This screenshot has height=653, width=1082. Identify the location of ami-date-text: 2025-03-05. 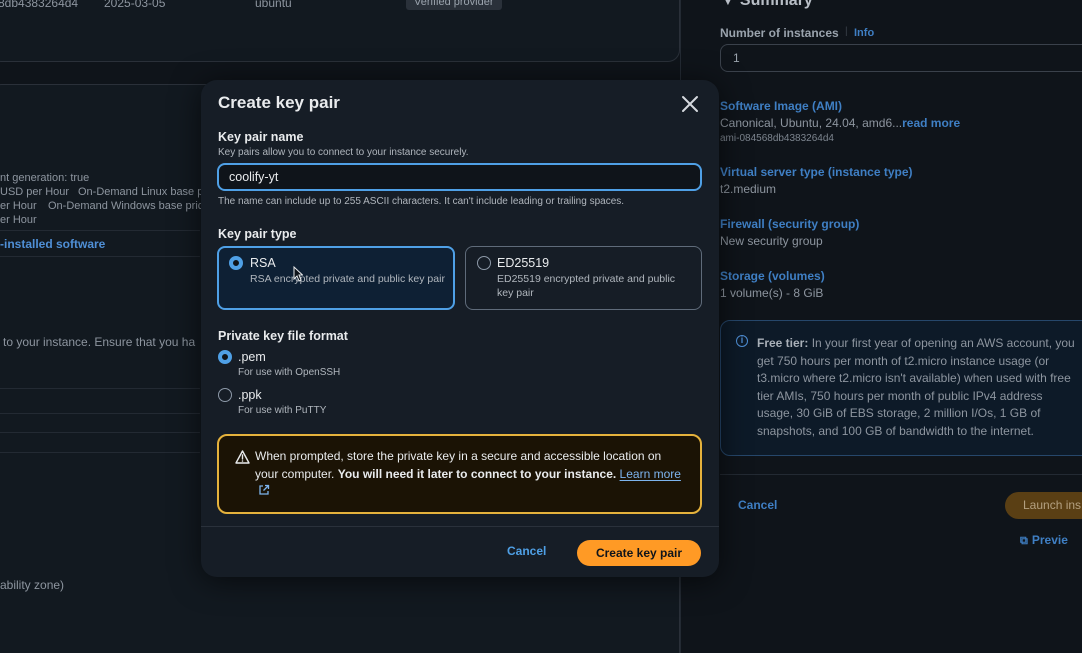
(135, 5).